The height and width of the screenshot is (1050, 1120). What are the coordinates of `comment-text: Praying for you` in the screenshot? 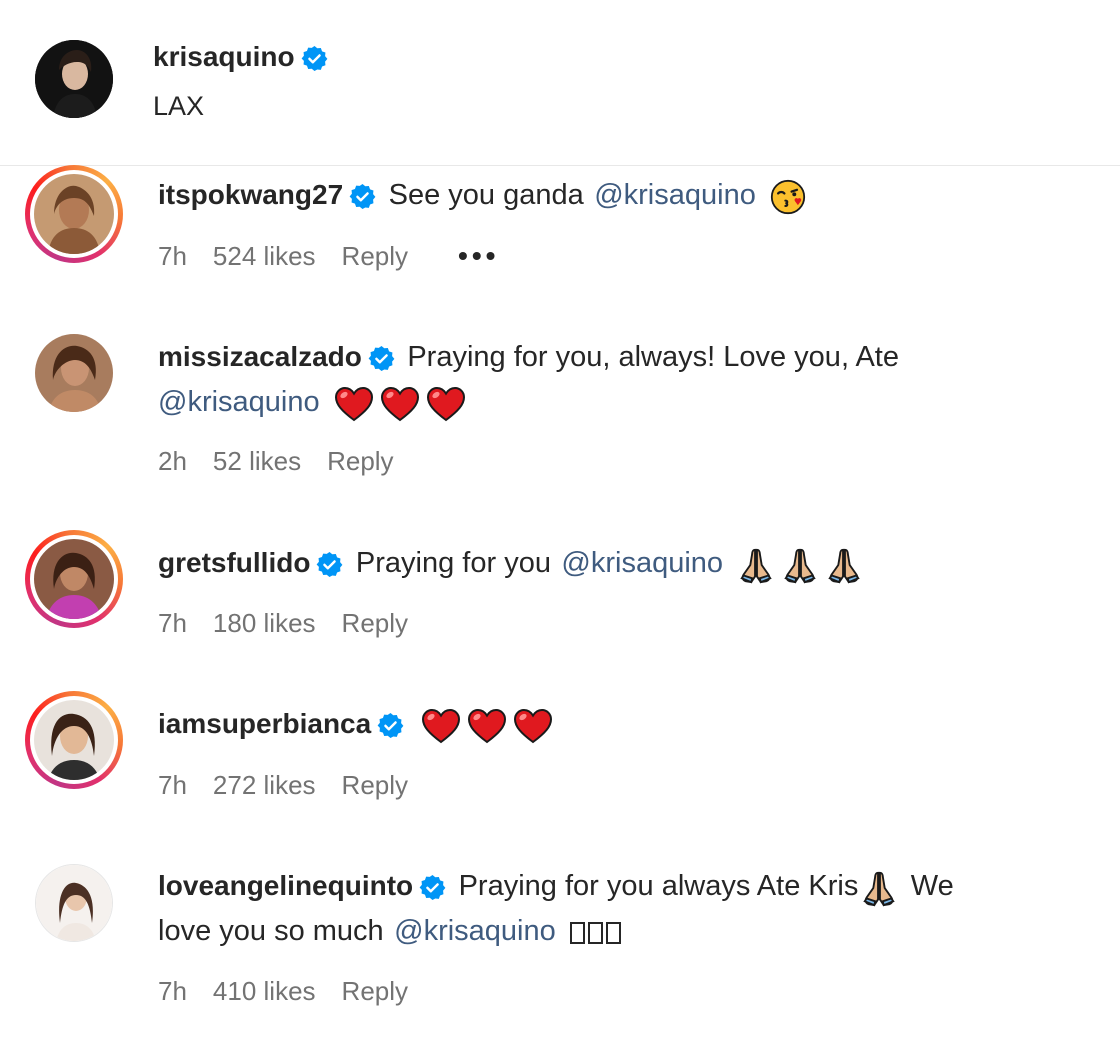 It's located at (453, 563).